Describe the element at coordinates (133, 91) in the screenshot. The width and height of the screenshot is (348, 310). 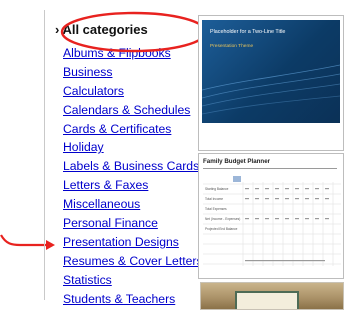
I see `category-item: Calculators` at that location.